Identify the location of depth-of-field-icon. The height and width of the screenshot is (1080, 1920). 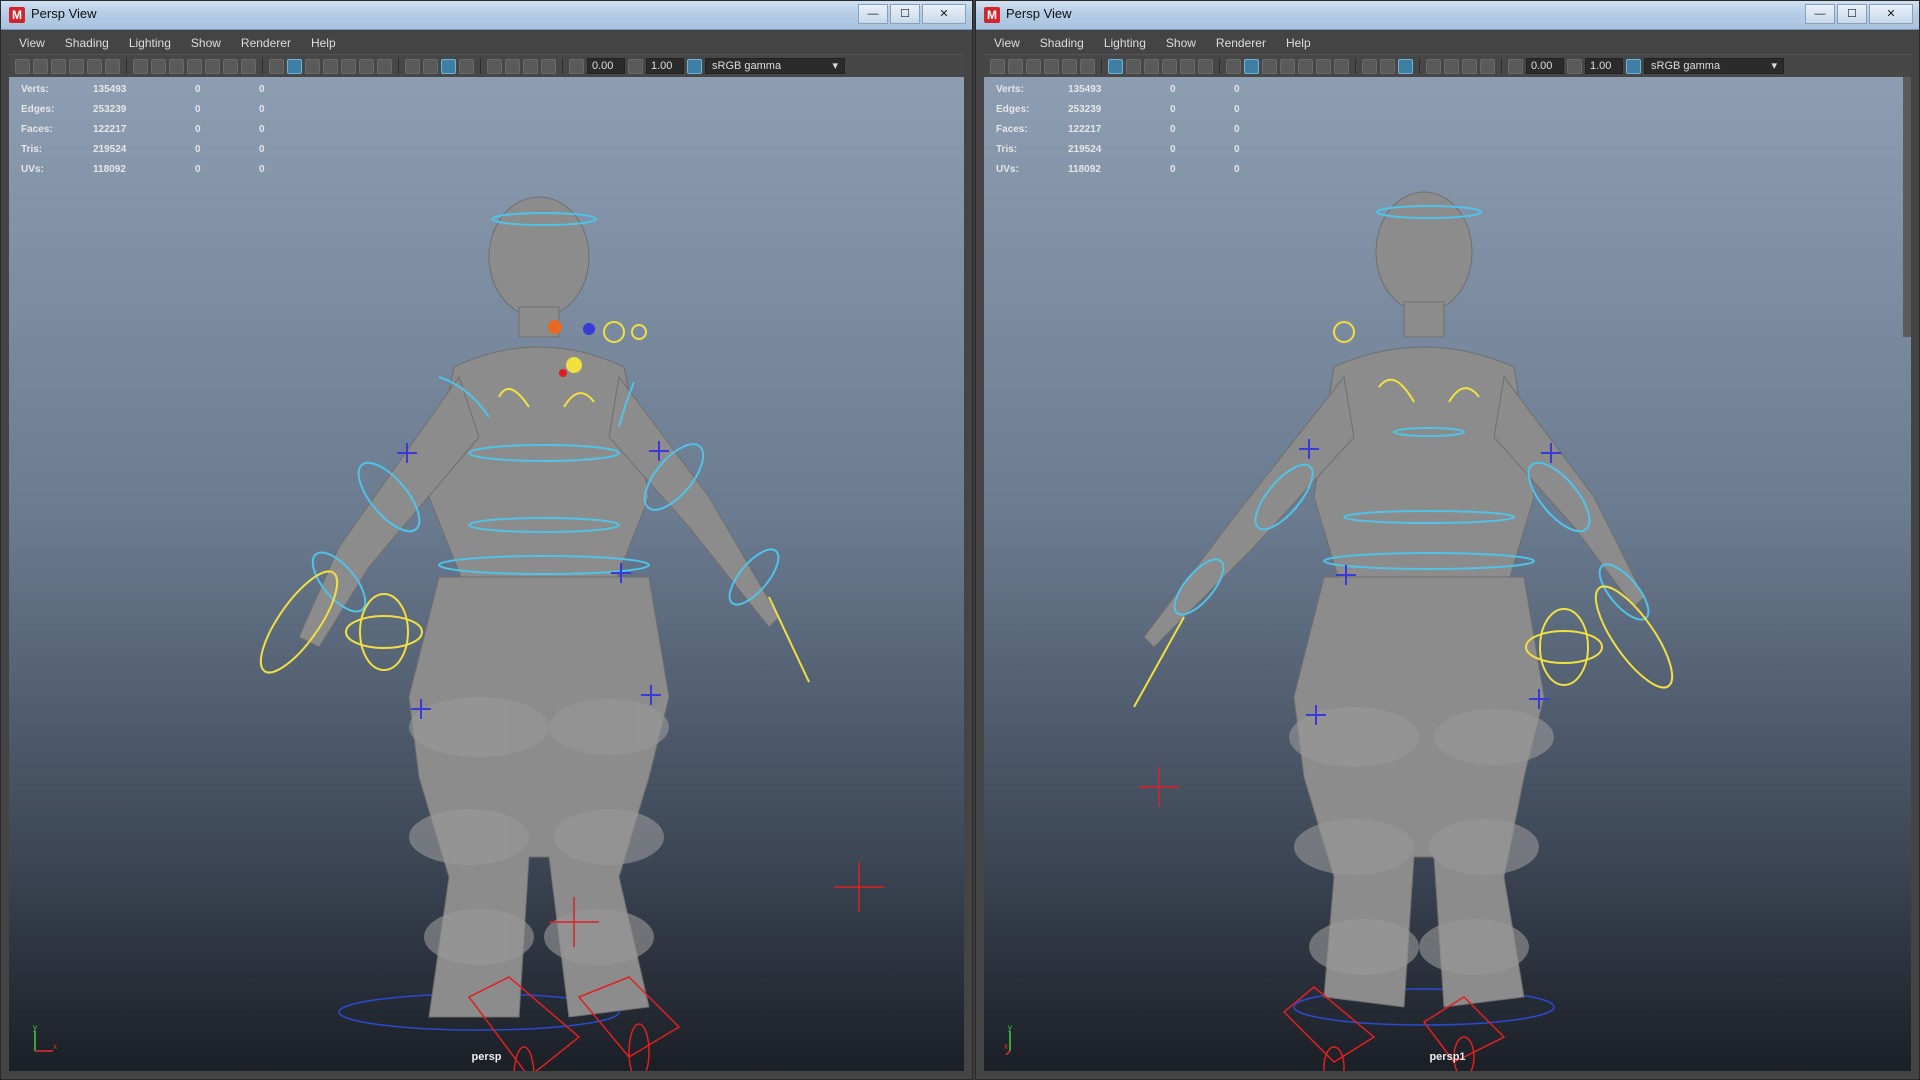
(466, 66).